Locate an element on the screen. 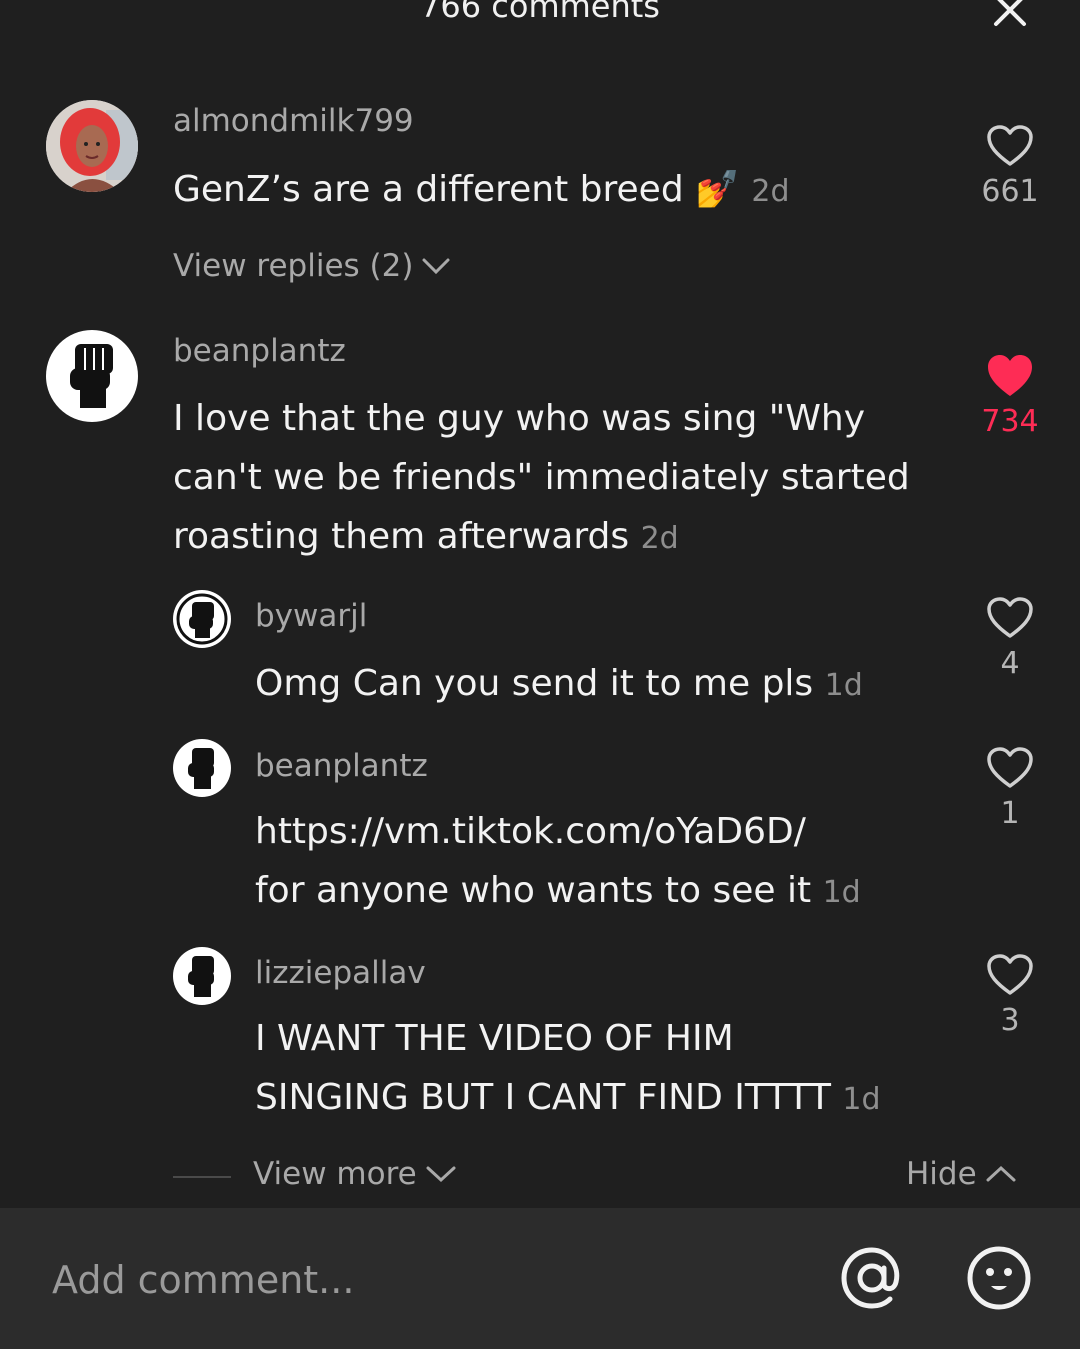  hide-label: Hide is located at coordinates (941, 1174).